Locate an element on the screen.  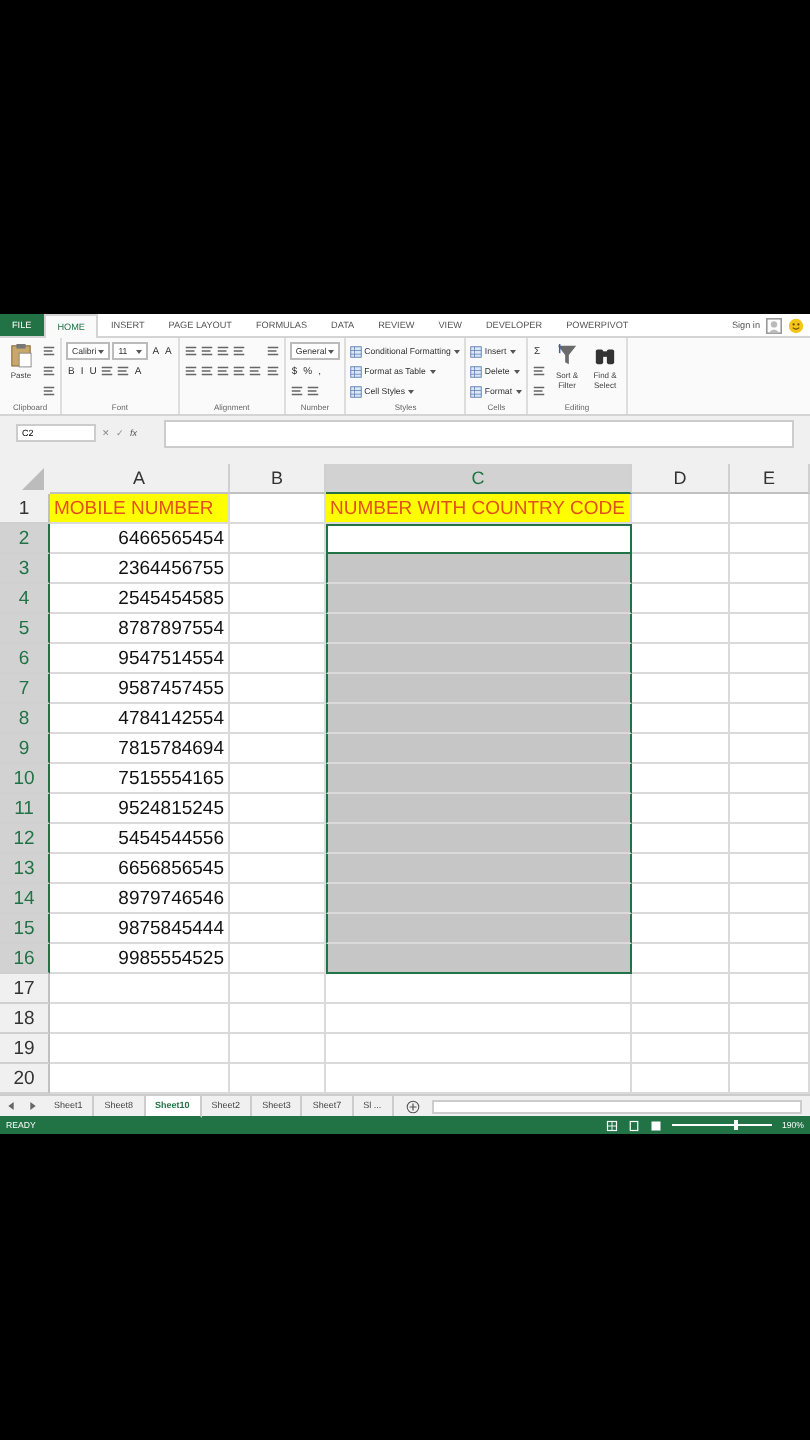
row-header: 14 is located at coordinates (25, 899).